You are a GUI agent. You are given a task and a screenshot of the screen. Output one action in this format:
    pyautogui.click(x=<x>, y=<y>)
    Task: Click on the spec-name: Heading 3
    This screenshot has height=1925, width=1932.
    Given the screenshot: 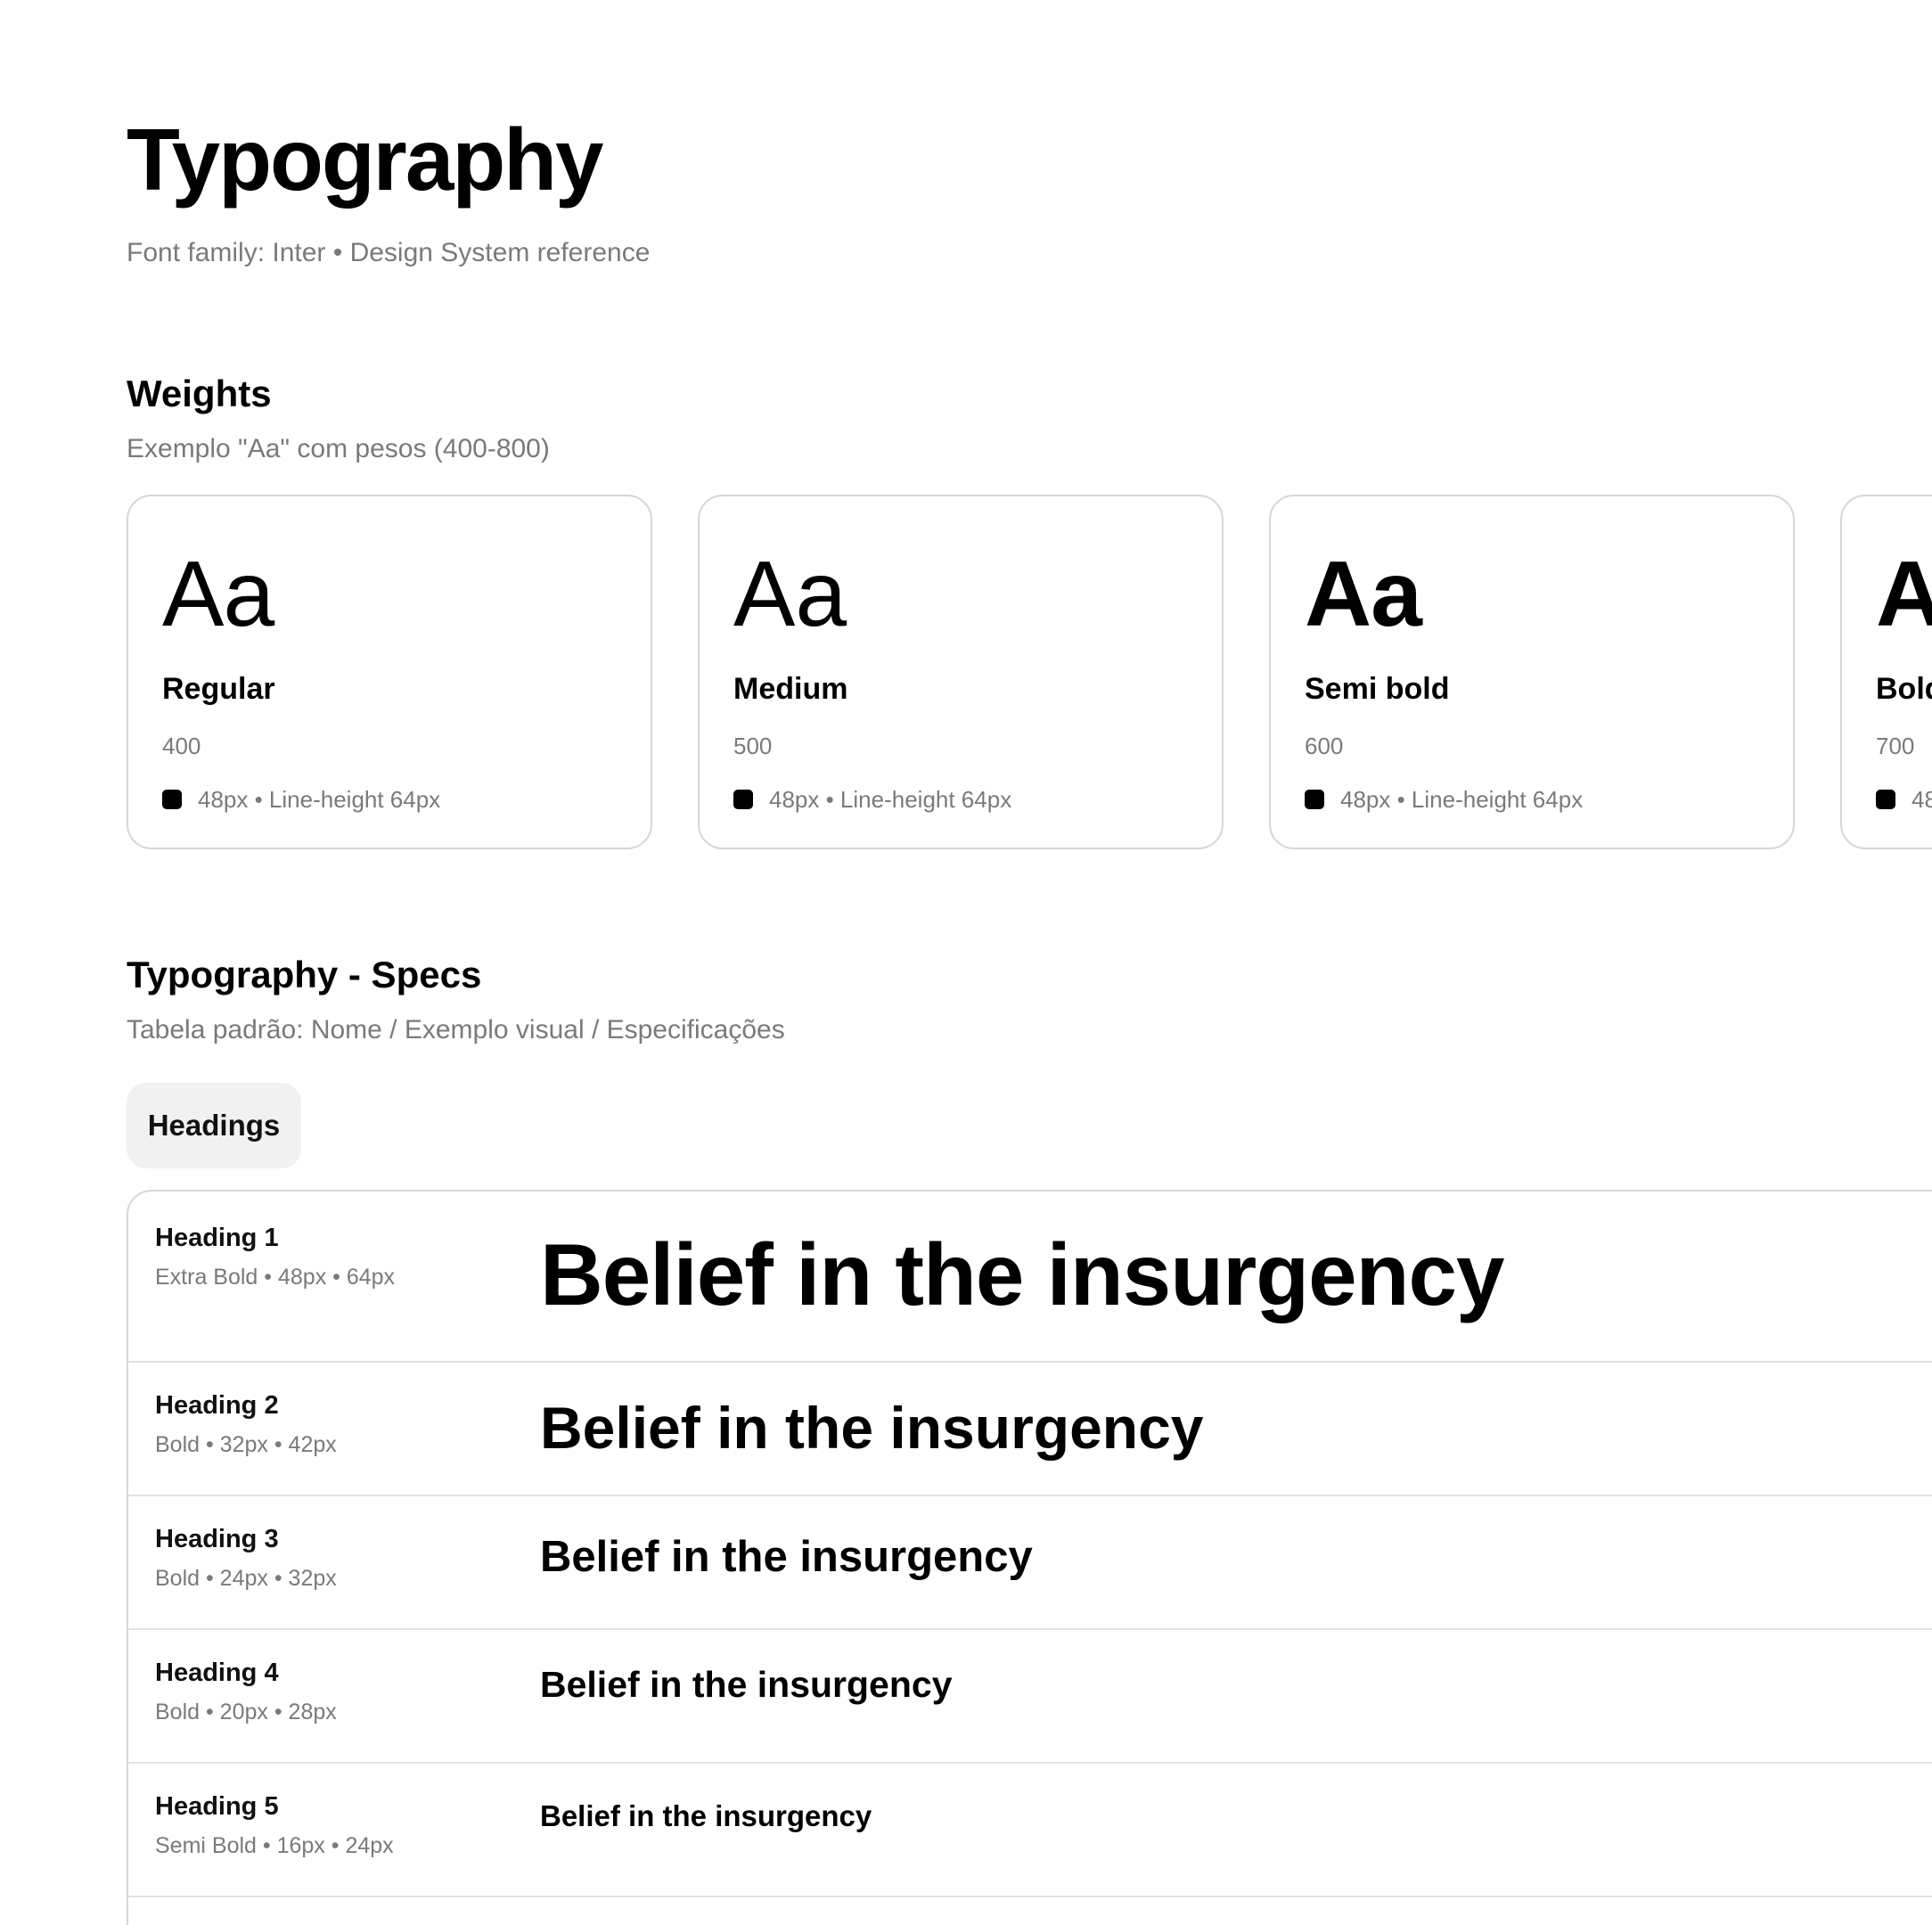 What is the action you would take?
    pyautogui.click(x=217, y=1539)
    